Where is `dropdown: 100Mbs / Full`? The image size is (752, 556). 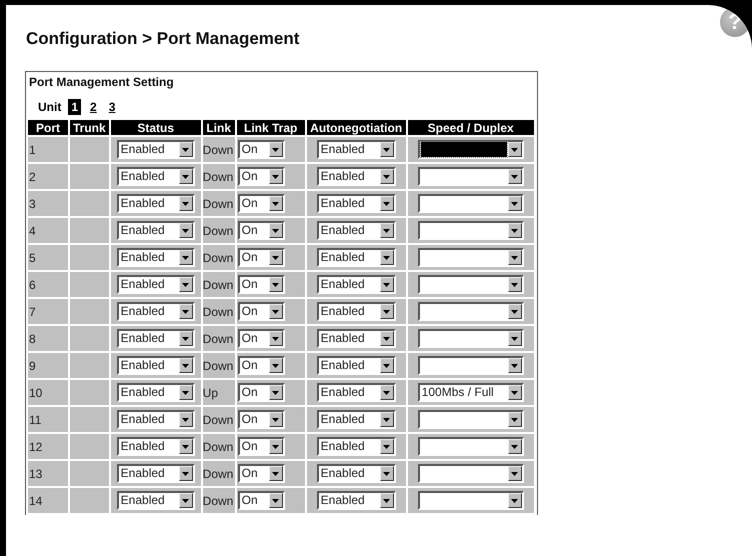
dropdown: 100Mbs / Full is located at coordinates (471, 392).